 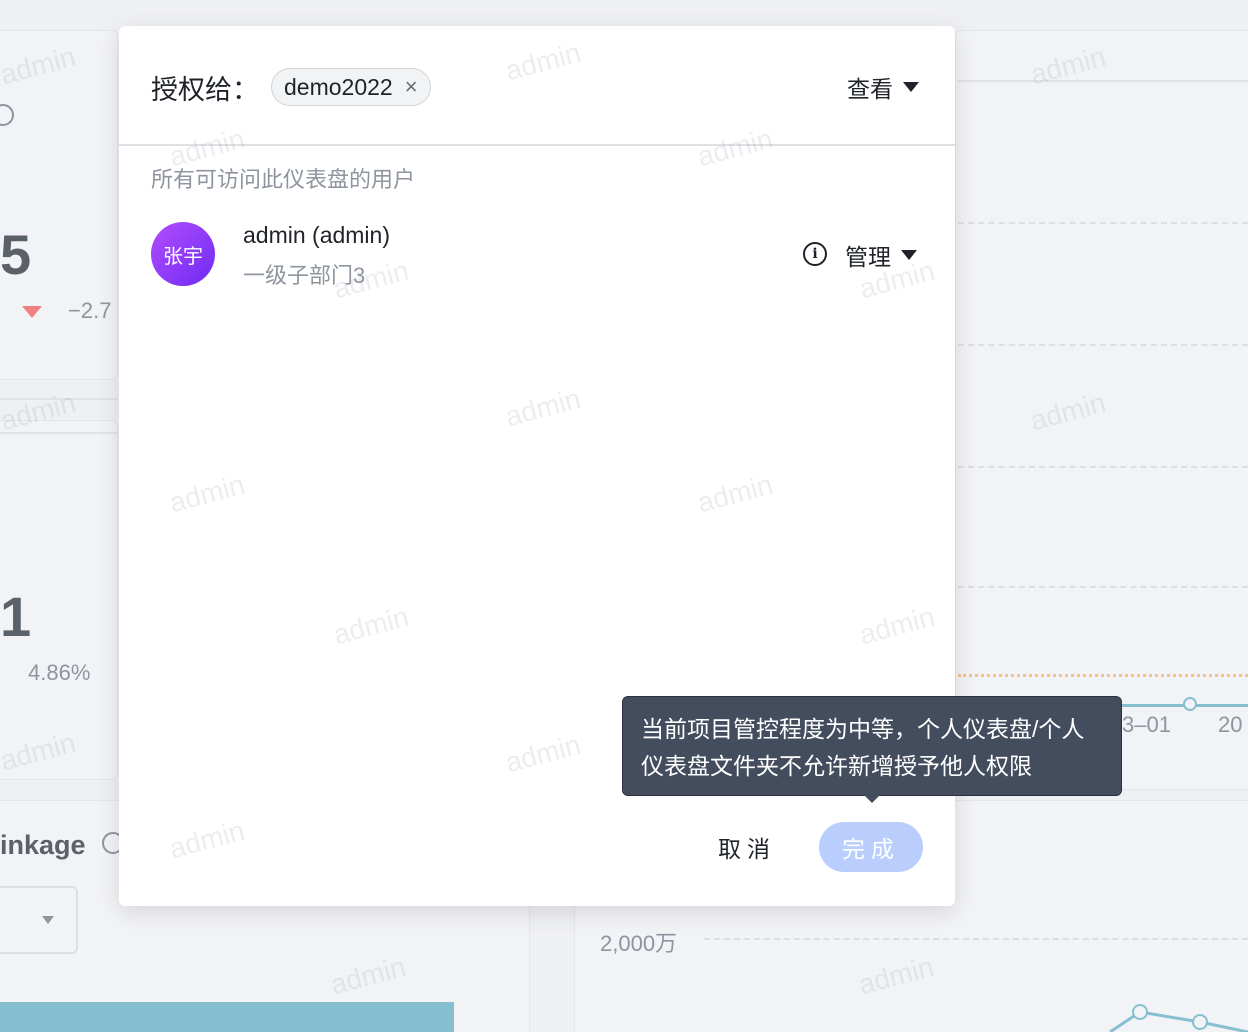 I want to click on tooltip-text: 当前项目管控程度为中等，个人仪表盘/个人仪表盘文件夹不允许新增授予他人权限, so click(x=863, y=747).